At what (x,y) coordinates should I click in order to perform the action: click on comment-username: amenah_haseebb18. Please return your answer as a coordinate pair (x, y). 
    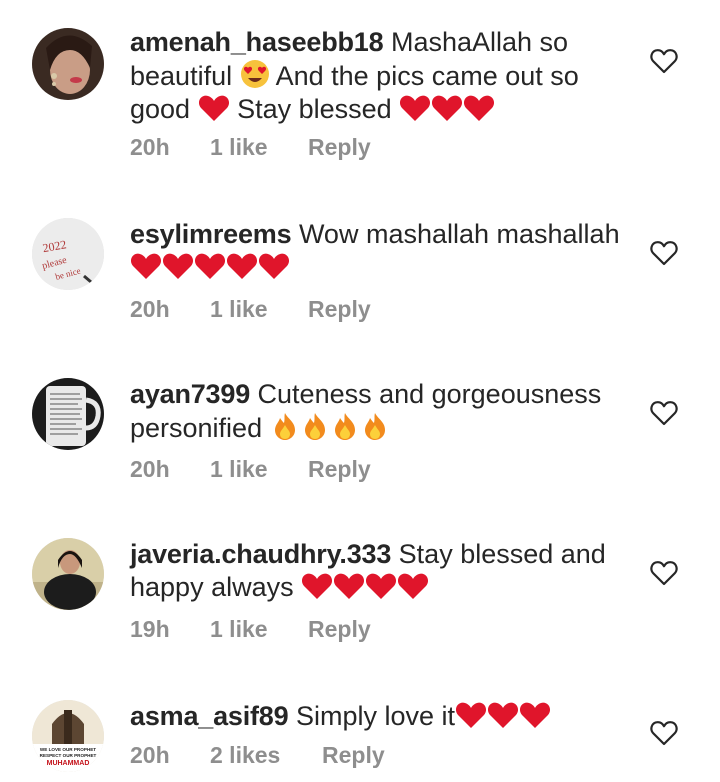
    Looking at the image, I should click on (257, 42).